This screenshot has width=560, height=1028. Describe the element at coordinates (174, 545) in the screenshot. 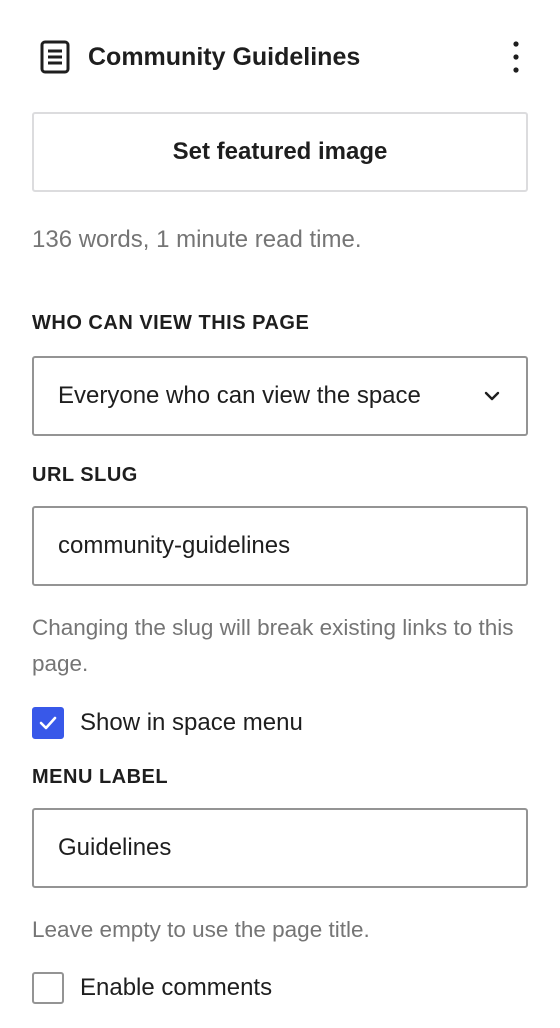

I see `url-slug-value: community-guidelines` at that location.